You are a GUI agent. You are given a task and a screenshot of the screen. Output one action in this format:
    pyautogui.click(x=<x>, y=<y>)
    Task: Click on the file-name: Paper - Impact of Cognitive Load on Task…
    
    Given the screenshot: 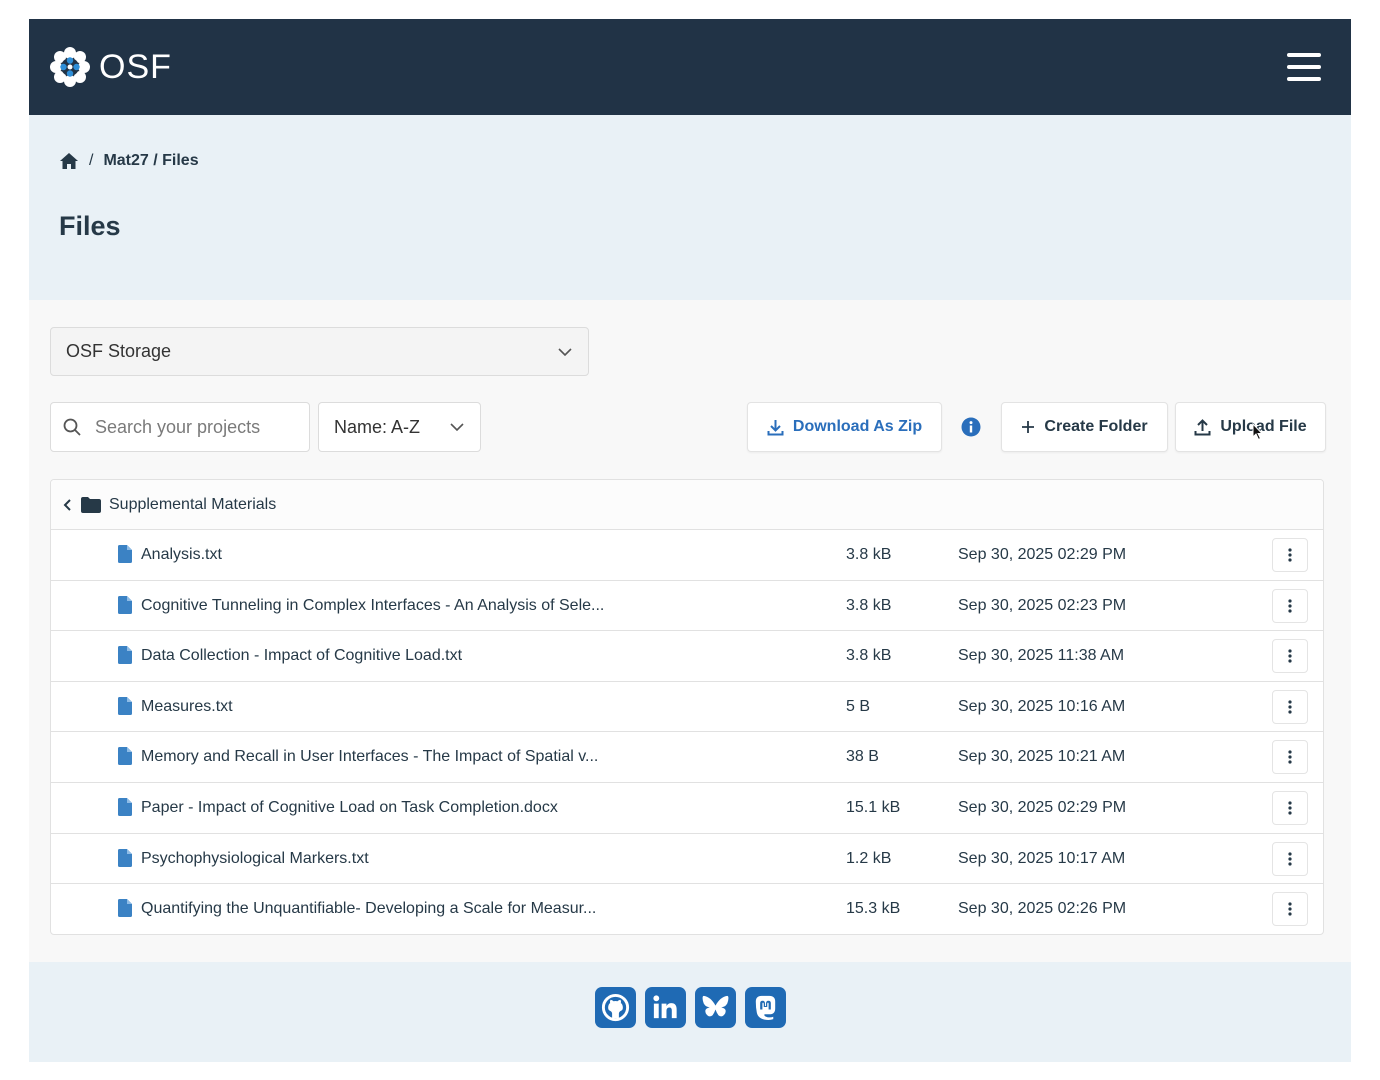 What is the action you would take?
    pyautogui.click(x=349, y=808)
    